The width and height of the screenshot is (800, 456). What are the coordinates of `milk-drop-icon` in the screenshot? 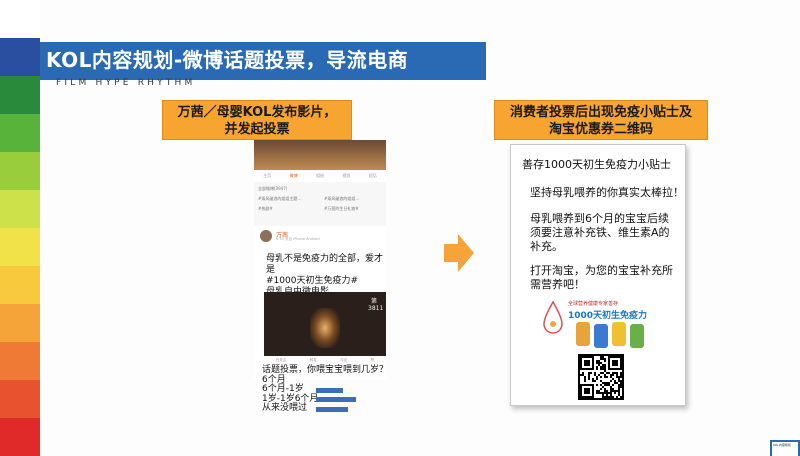 It's located at (553, 317).